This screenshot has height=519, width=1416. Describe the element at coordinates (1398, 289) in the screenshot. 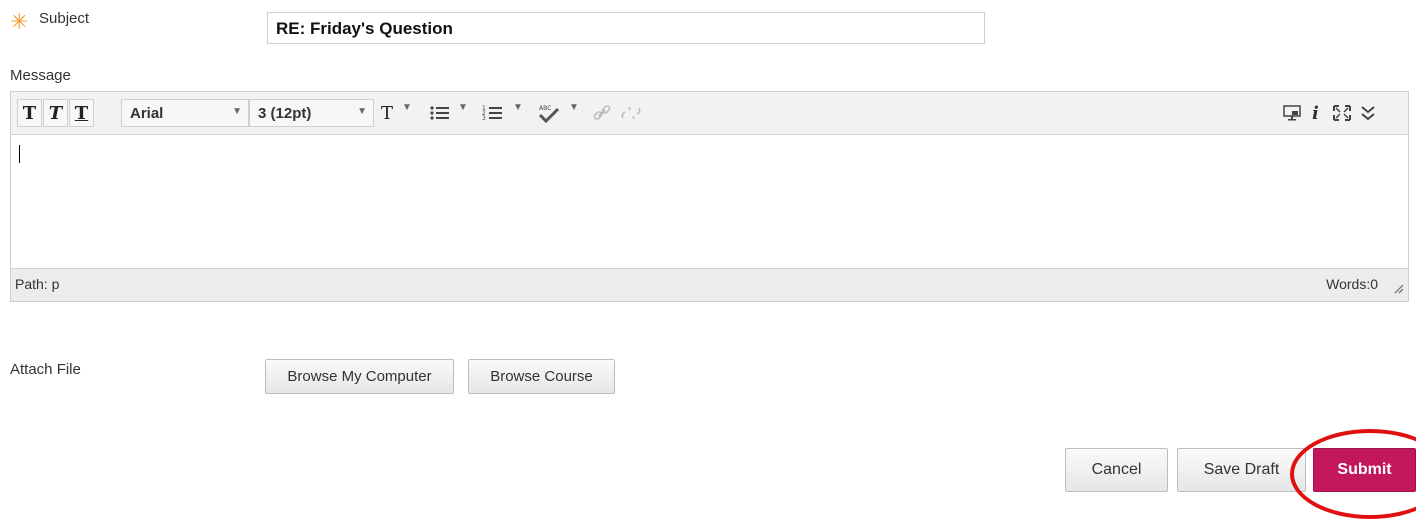

I see `resize-handle-icon` at that location.